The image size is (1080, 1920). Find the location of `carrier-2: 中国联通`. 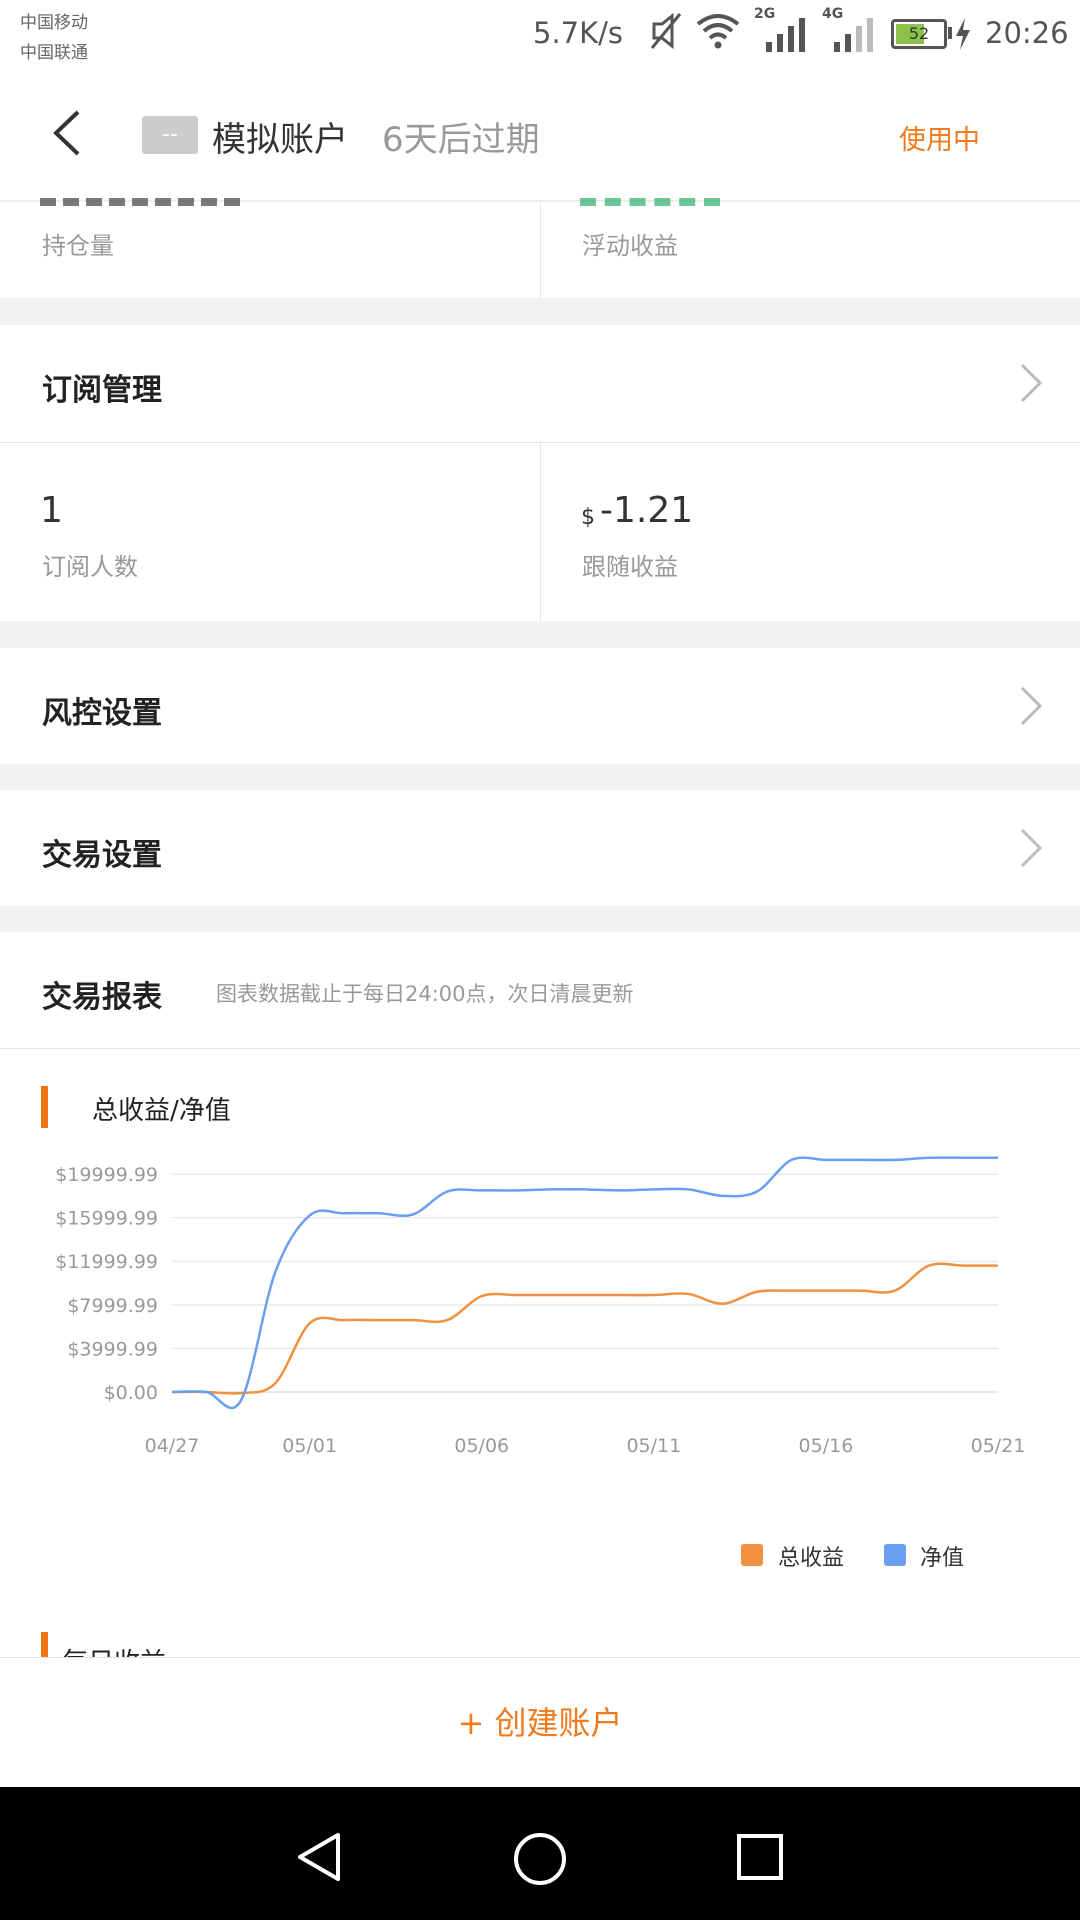

carrier-2: 中国联通 is located at coordinates (54, 53).